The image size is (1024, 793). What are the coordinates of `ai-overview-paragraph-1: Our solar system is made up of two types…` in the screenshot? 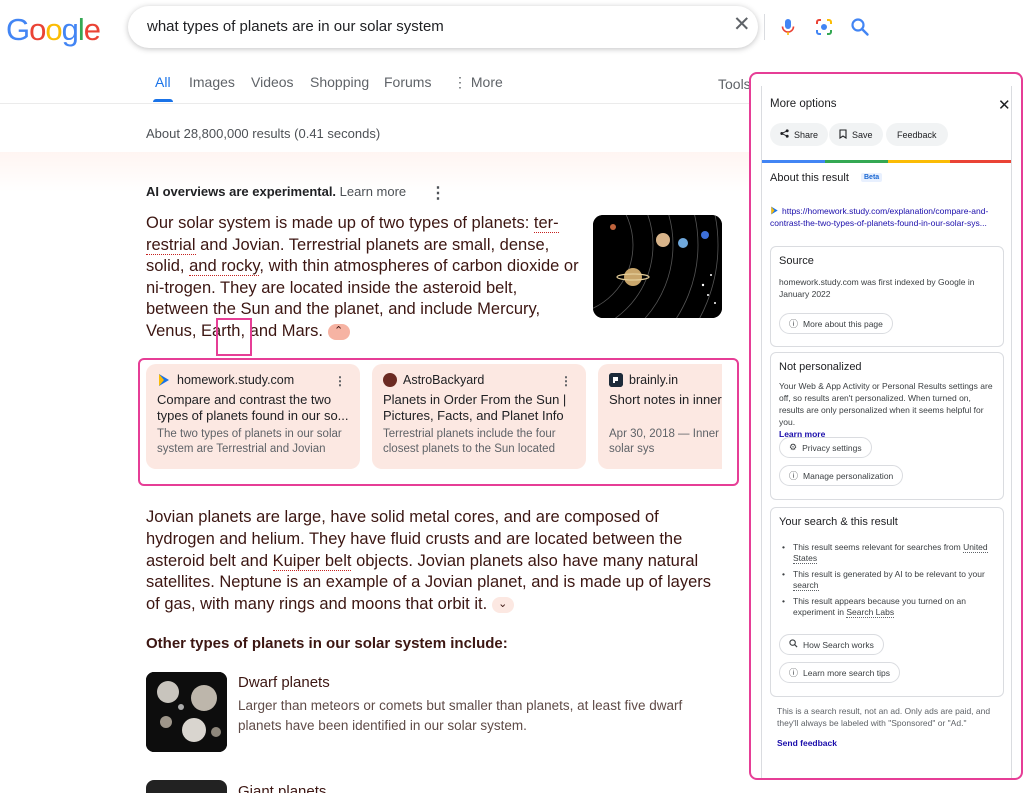 It's located at (363, 278).